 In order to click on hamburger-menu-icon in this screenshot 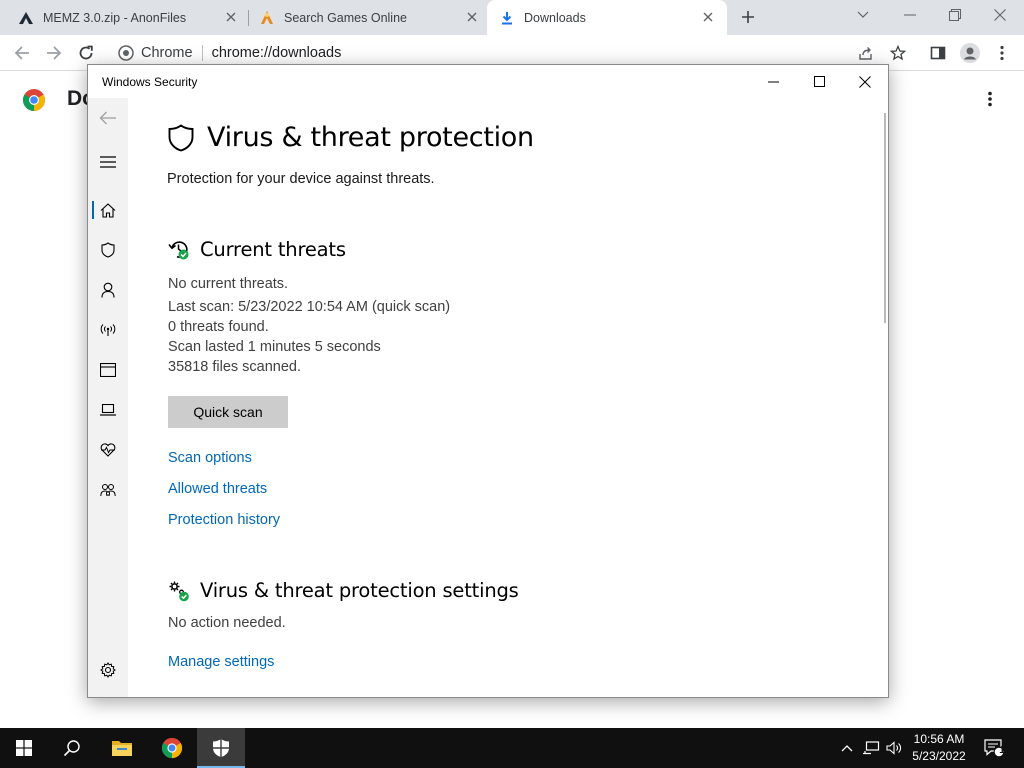, I will do `click(108, 162)`.